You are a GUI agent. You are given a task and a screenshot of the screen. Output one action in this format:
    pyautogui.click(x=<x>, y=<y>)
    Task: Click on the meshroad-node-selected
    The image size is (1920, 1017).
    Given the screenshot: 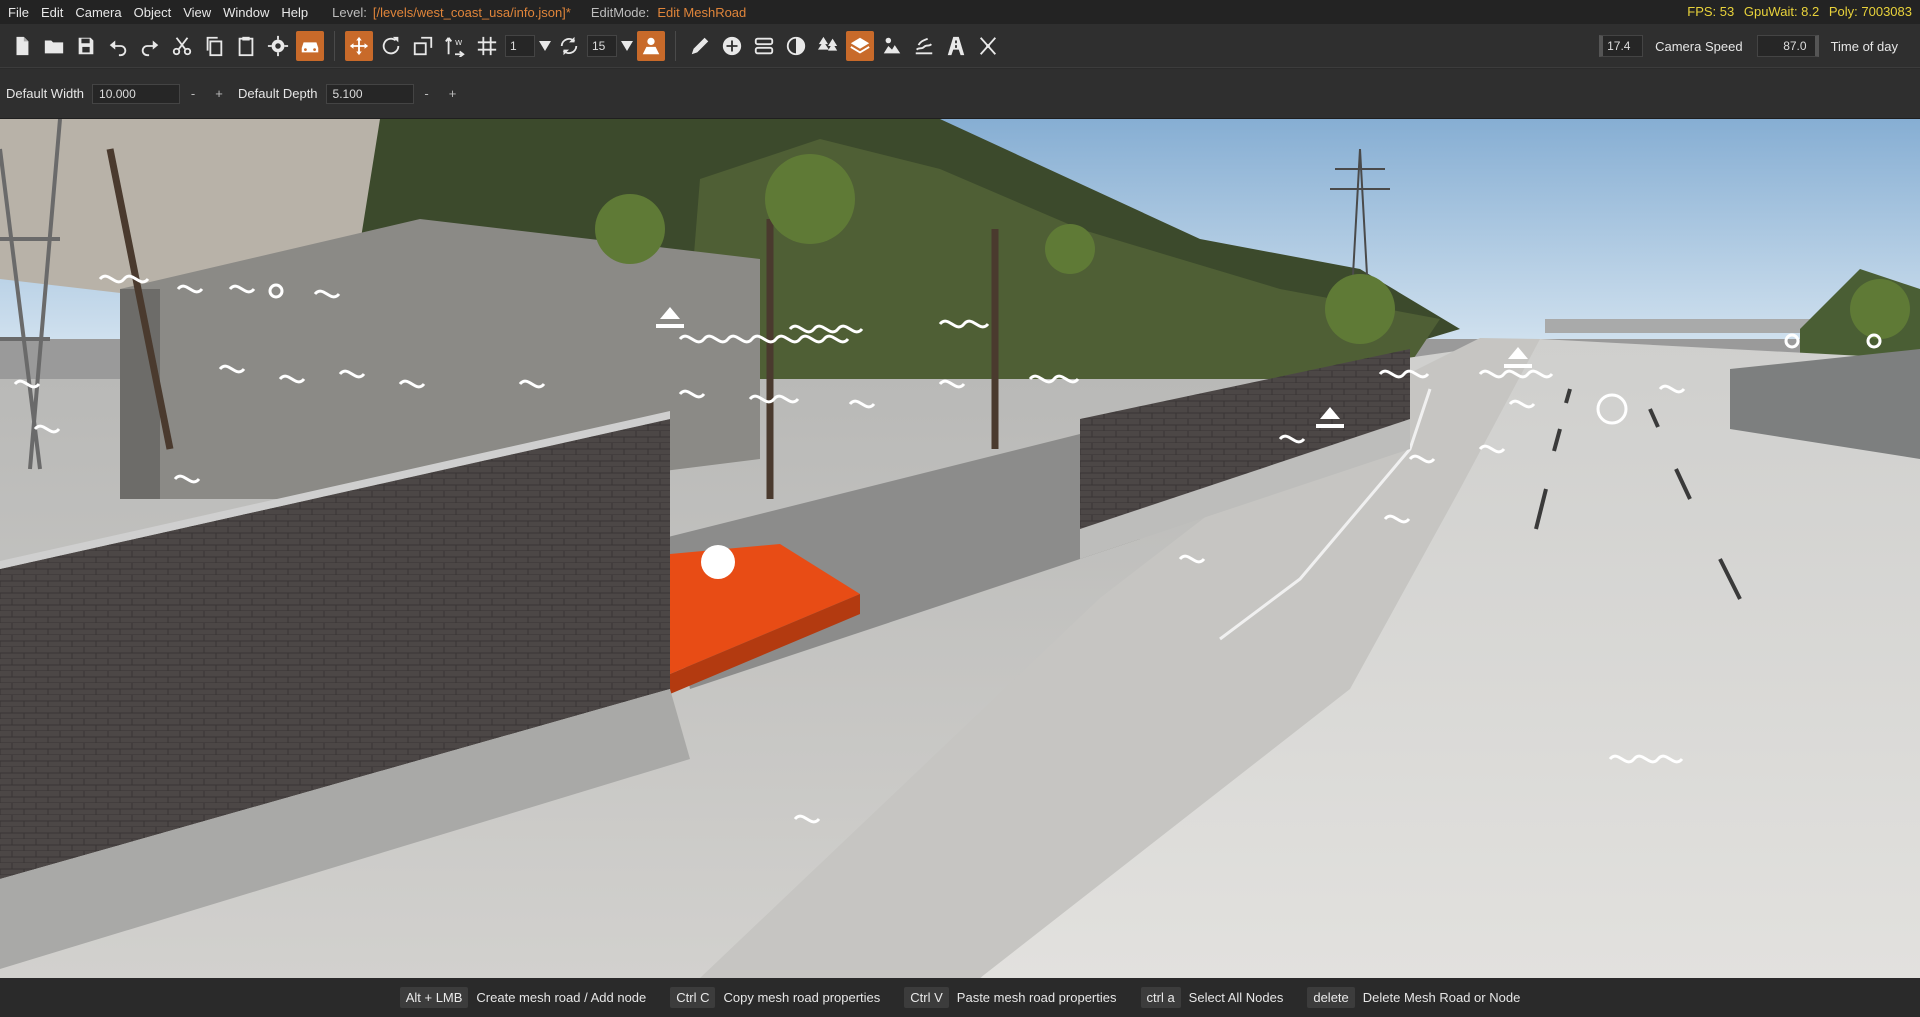 What is the action you would take?
    pyautogui.click(x=718, y=562)
    